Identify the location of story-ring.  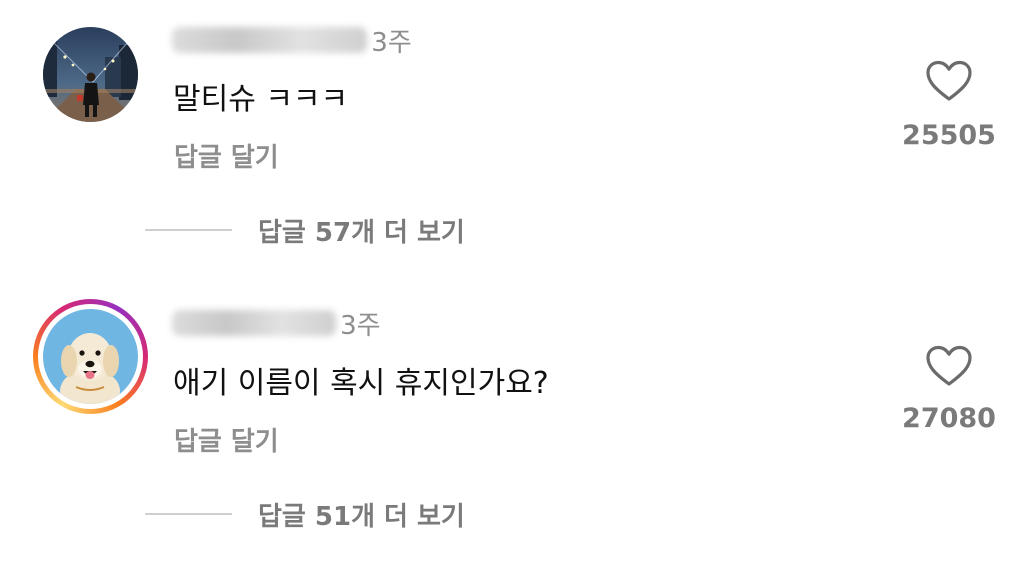
(90, 356).